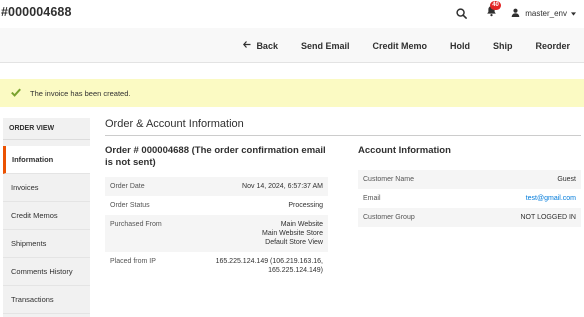  I want to click on sidebar-item-information: Information, so click(46, 160).